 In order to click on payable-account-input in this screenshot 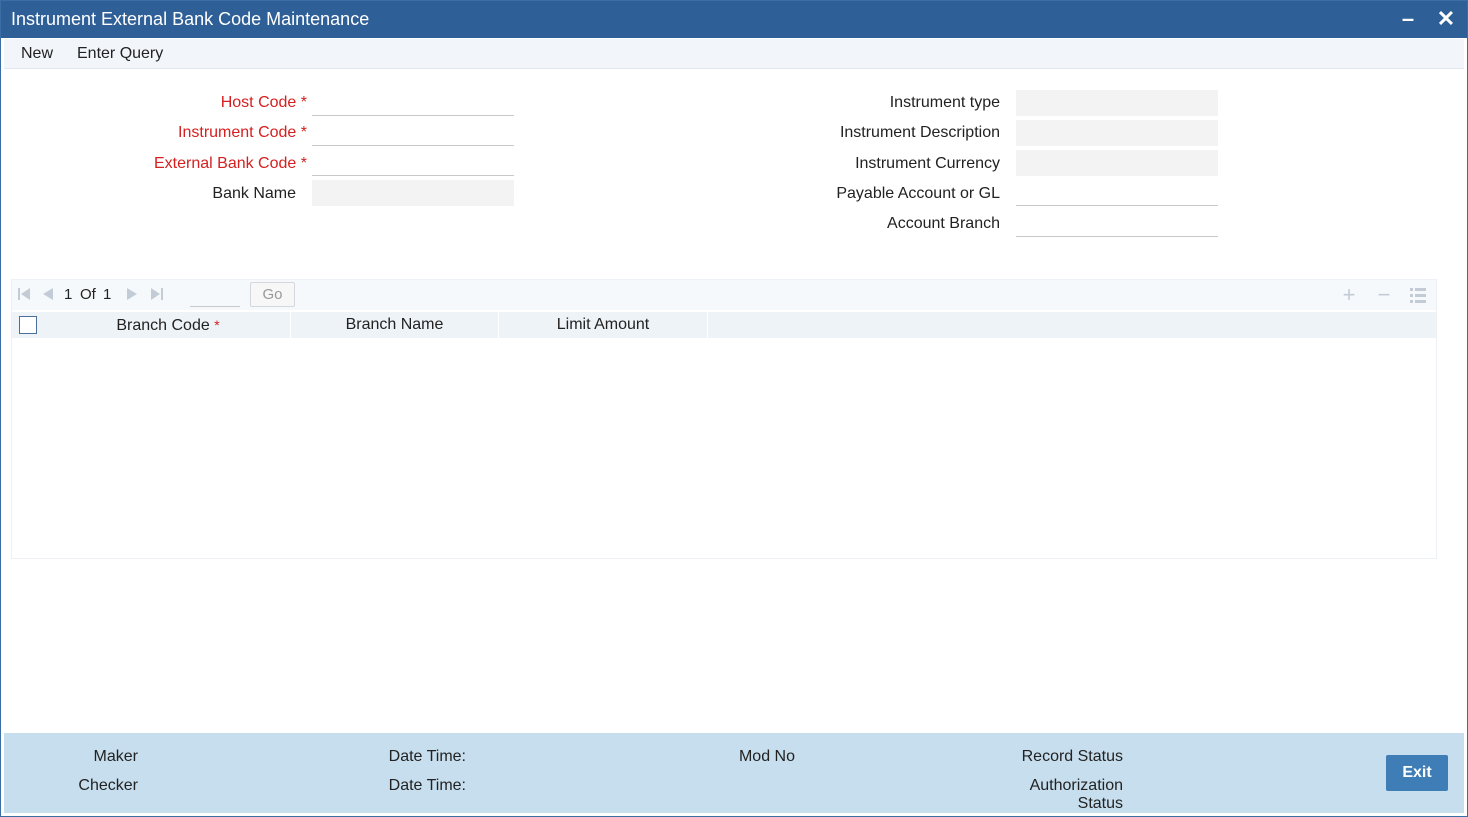, I will do `click(1117, 193)`.